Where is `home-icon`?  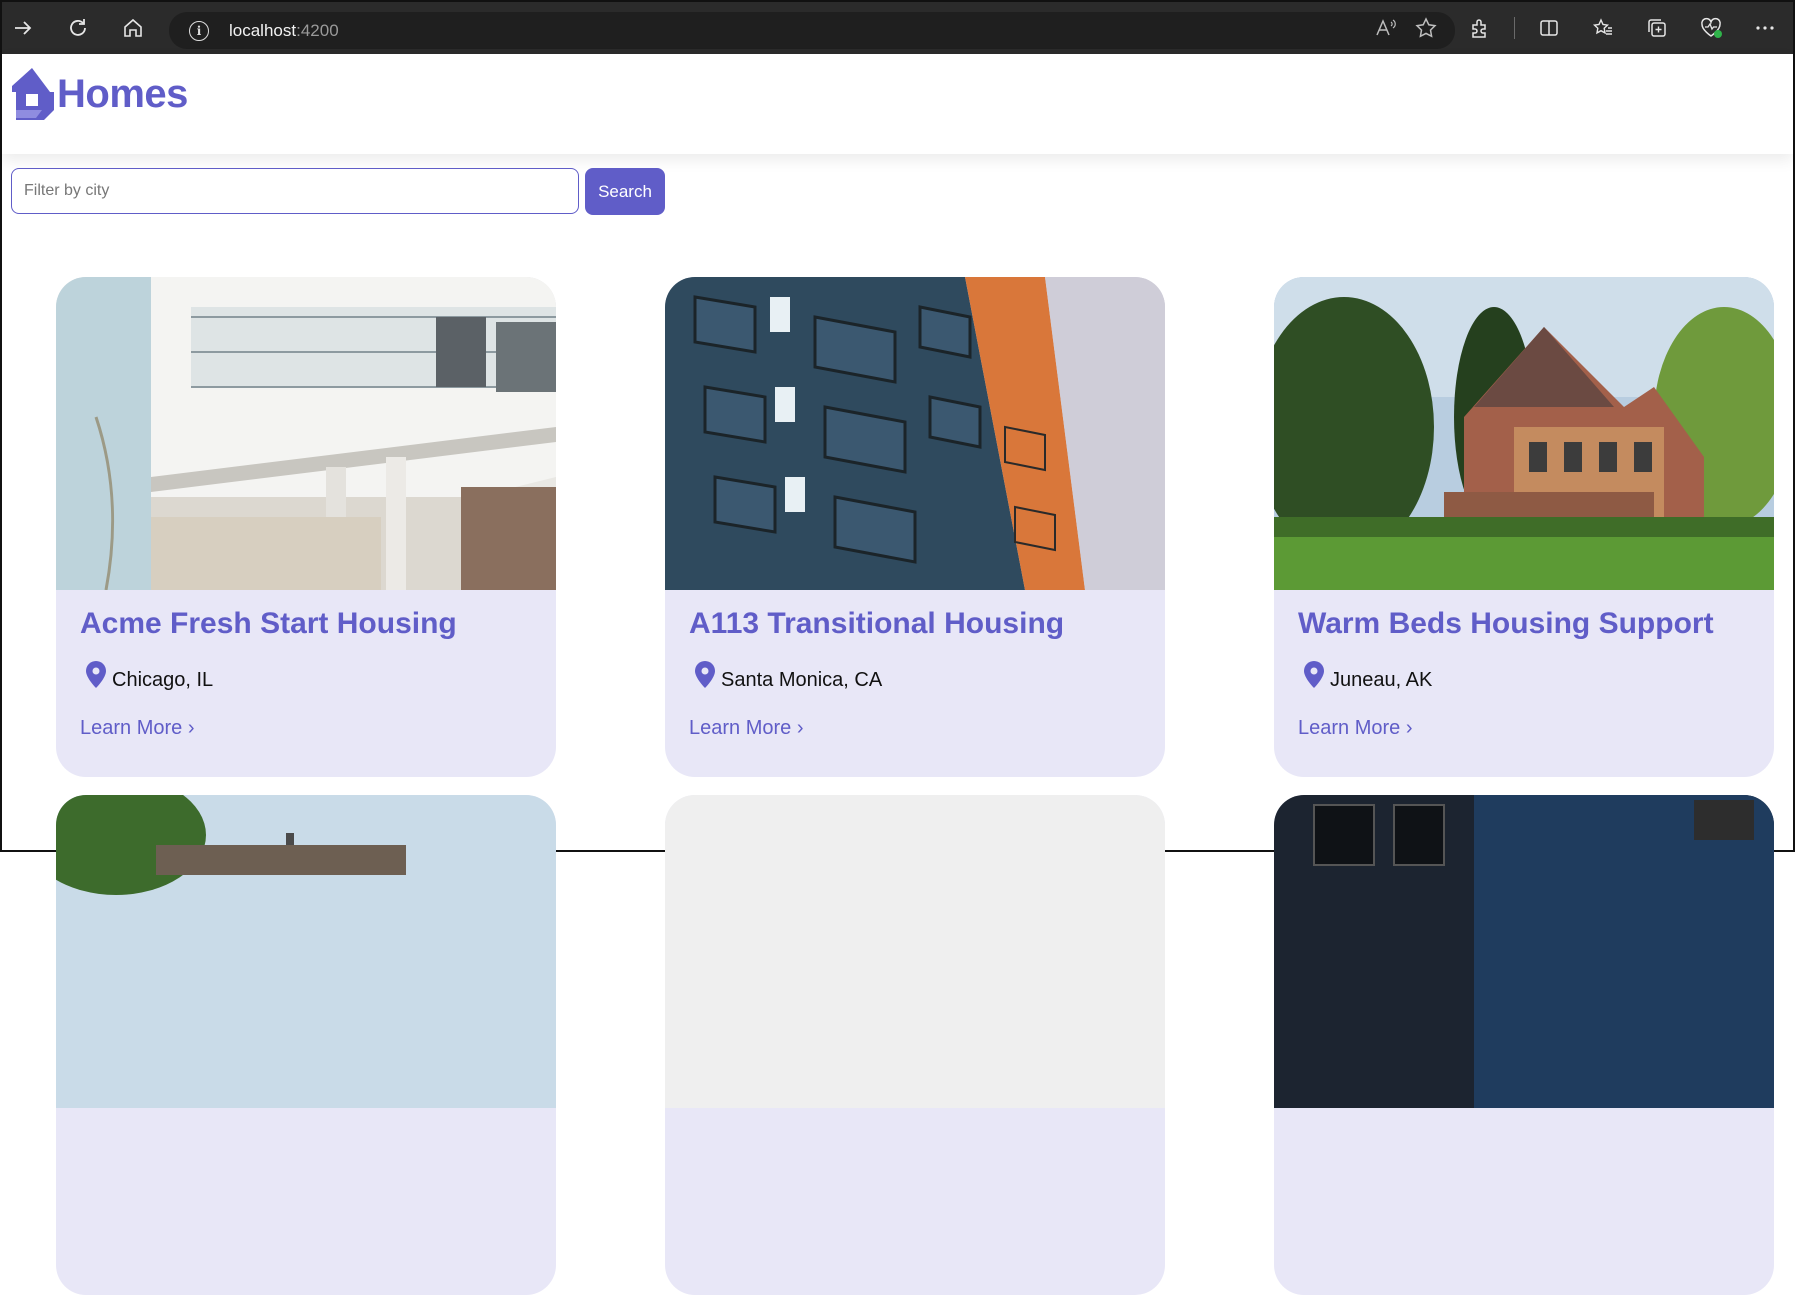 home-icon is located at coordinates (133, 28).